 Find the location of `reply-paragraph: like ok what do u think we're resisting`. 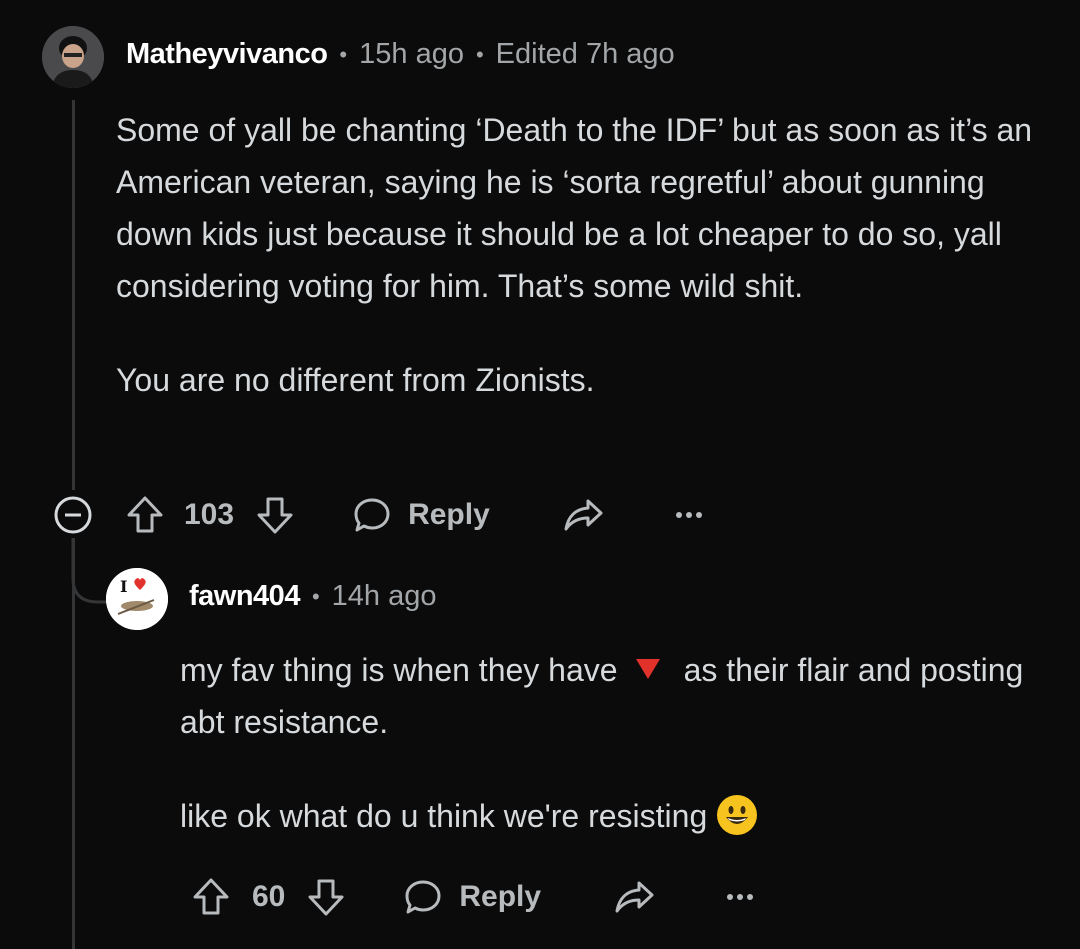

reply-paragraph: like ok what do u think we're resisting is located at coordinates (610, 816).